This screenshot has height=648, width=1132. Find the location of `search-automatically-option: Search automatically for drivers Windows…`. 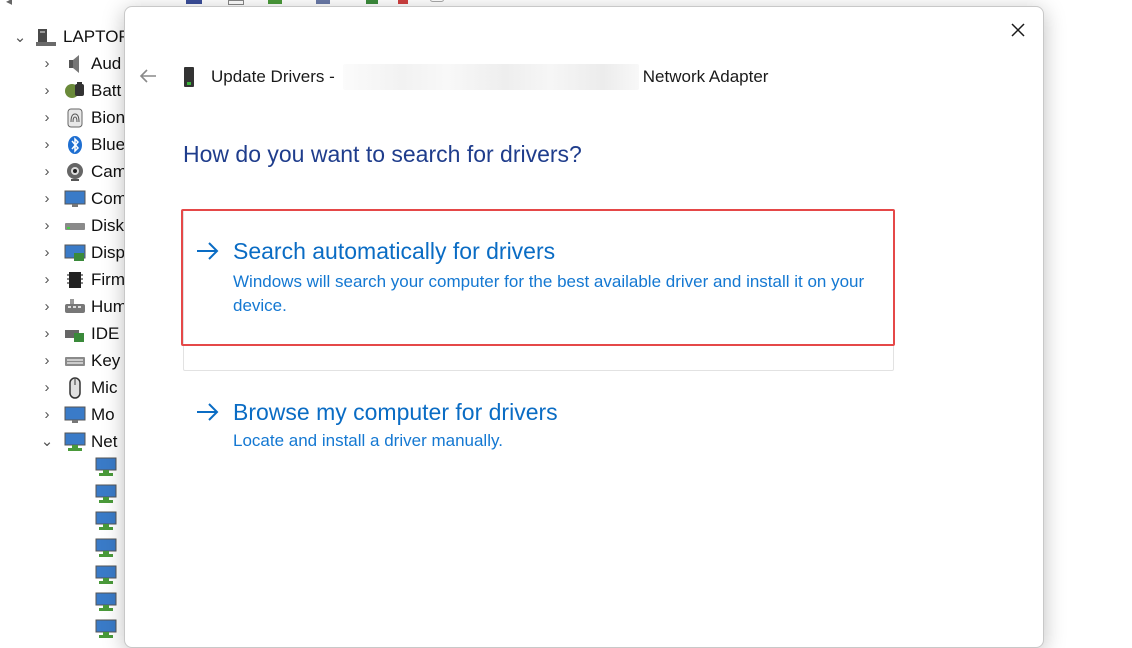

search-automatically-option: Search automatically for drivers Windows… is located at coordinates (537, 279).